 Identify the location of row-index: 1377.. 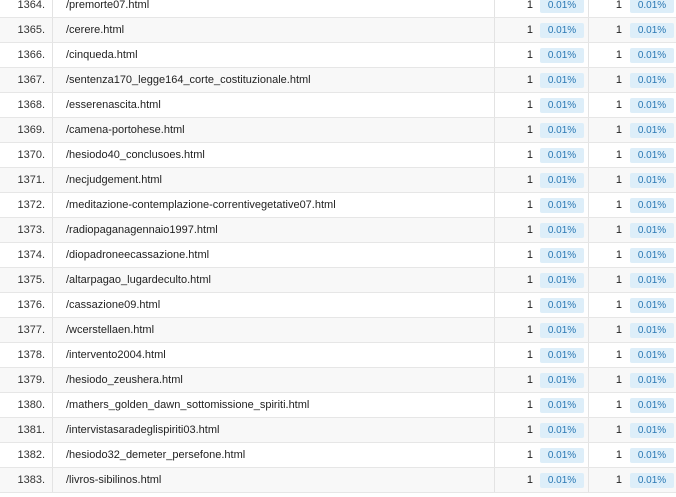
(31, 330).